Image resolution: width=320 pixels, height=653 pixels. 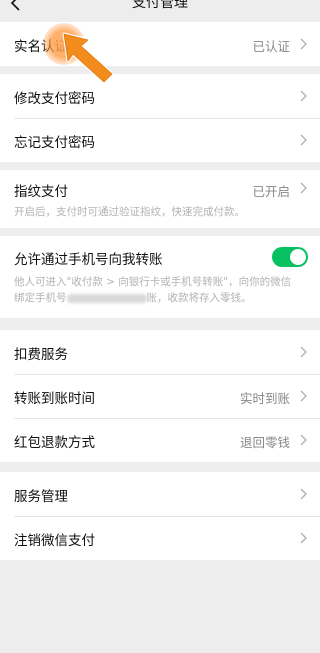 What do you see at coordinates (88, 260) in the screenshot?
I see `phone-transfer-label: 允许通过手机号向我转账` at bounding box center [88, 260].